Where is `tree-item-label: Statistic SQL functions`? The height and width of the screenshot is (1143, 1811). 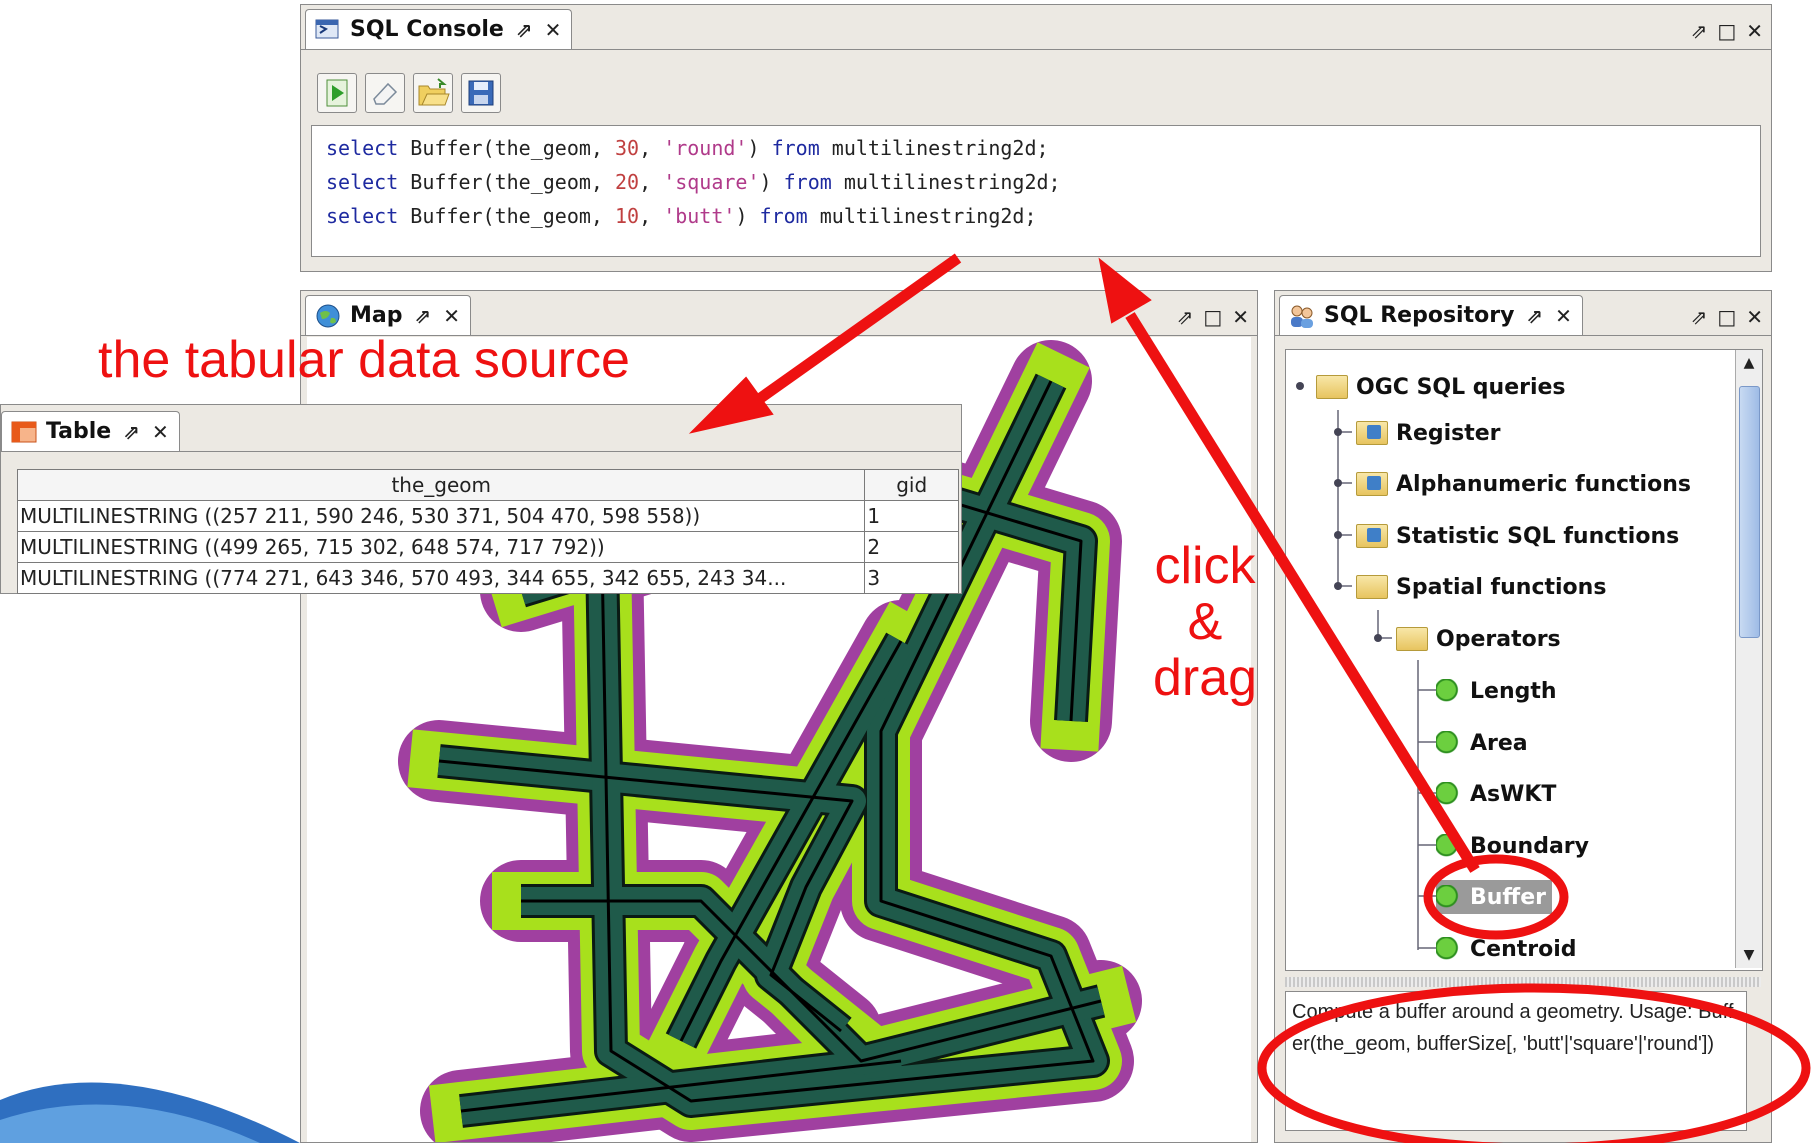 tree-item-label: Statistic SQL functions is located at coordinates (1538, 536).